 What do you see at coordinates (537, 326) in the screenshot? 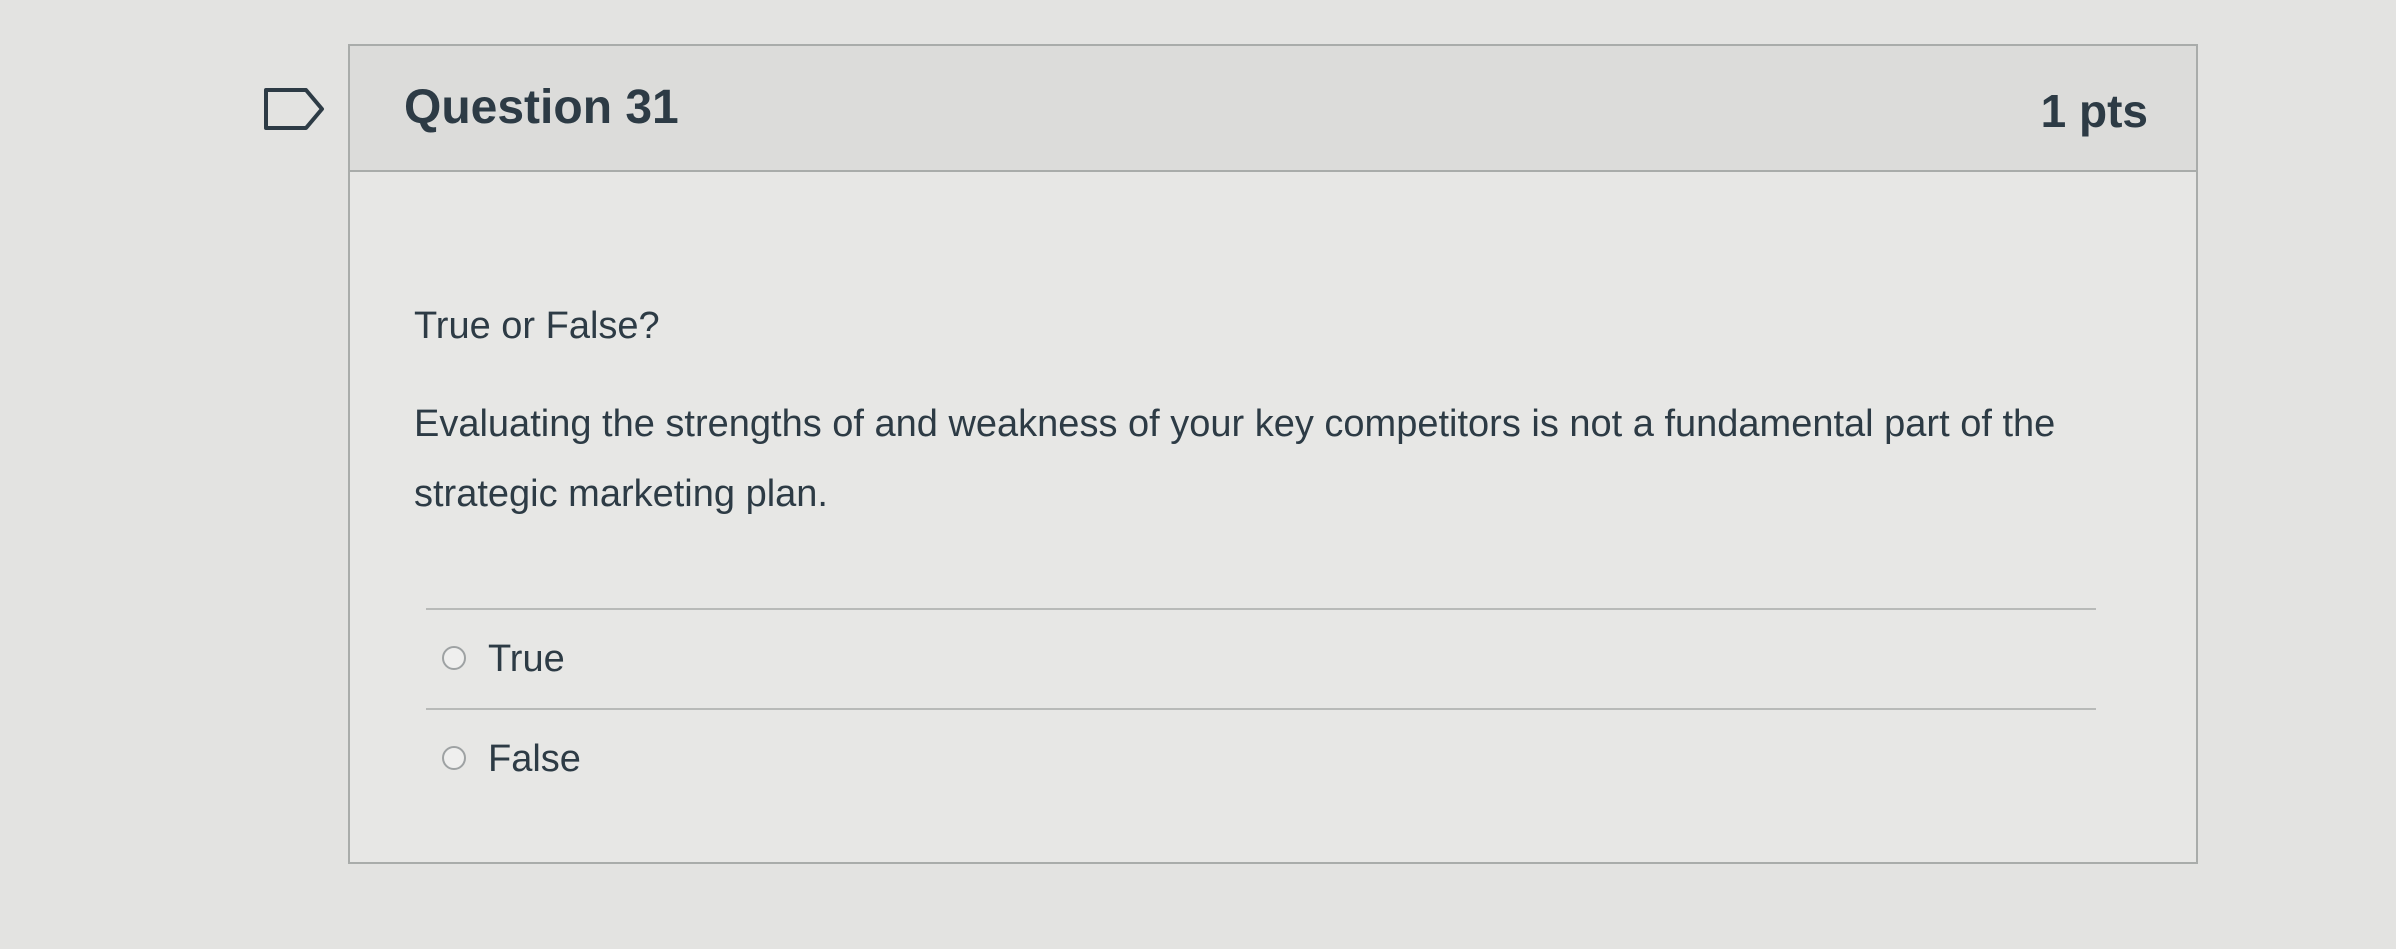
I see `question-prompt: True or False?` at bounding box center [537, 326].